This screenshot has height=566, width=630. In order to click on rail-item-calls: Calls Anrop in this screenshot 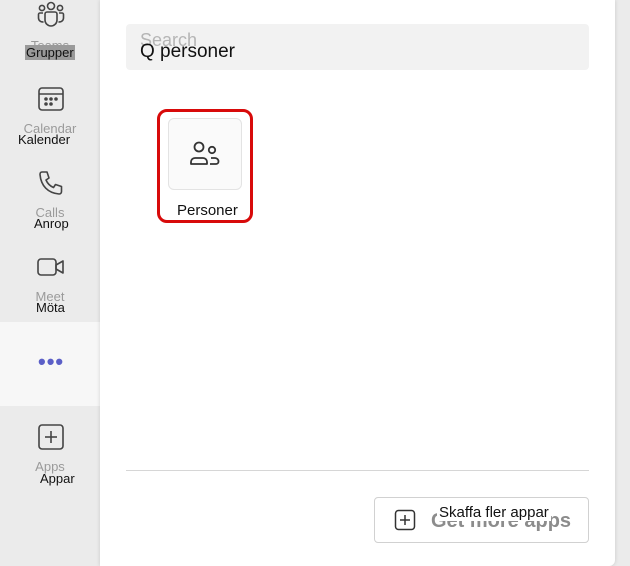, I will do `click(50, 210)`.